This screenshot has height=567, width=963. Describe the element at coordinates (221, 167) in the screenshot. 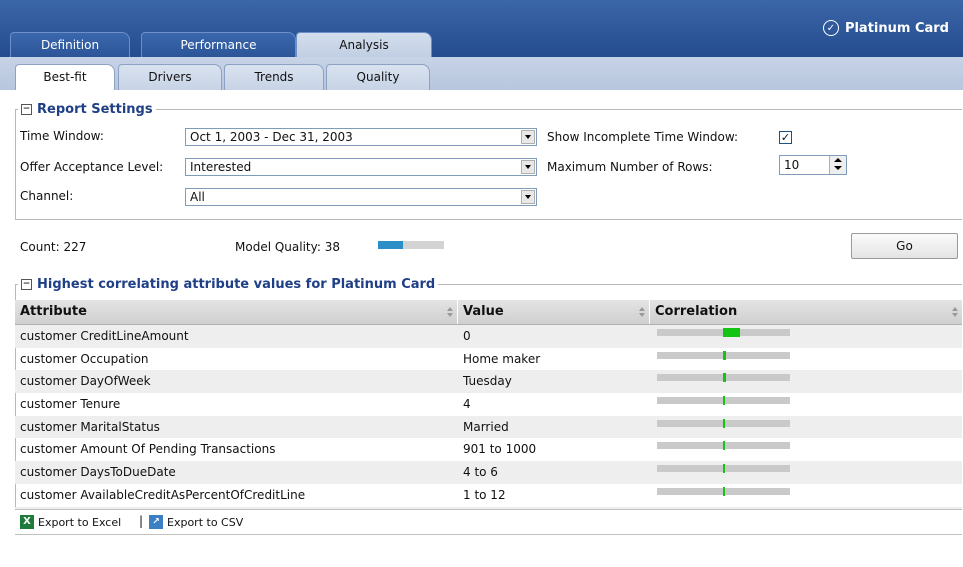

I see `select-value: Interested` at that location.